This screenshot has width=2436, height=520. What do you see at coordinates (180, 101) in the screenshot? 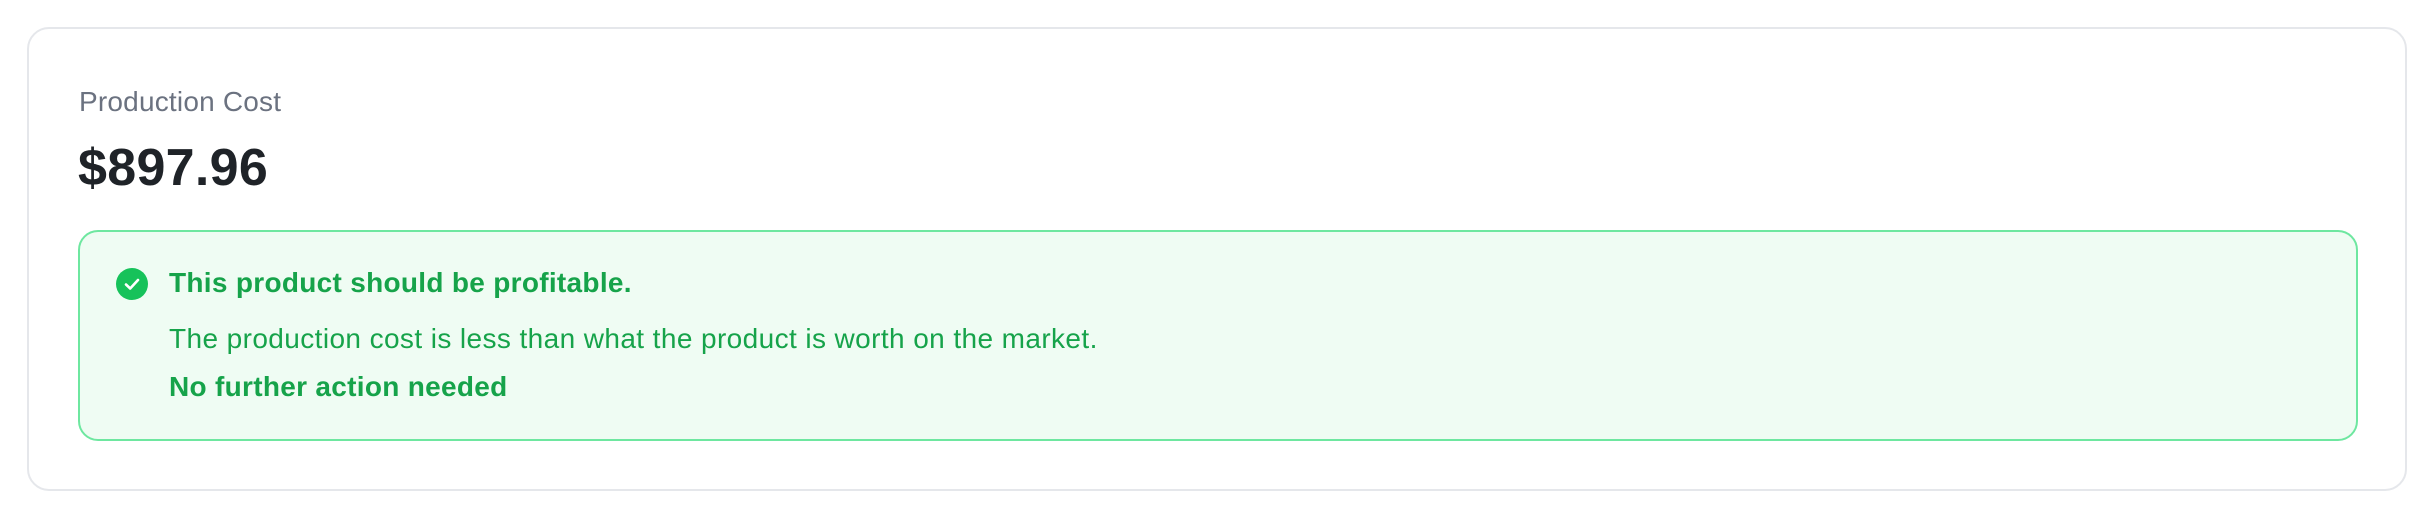
I see `production-cost-label: Production Cost` at bounding box center [180, 101].